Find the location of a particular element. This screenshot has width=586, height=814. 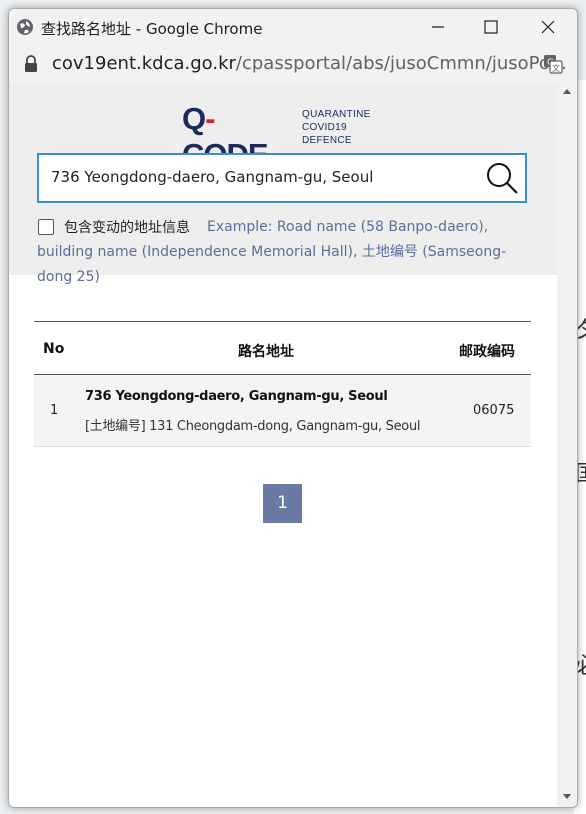

minimize-button is located at coordinates (438, 27).